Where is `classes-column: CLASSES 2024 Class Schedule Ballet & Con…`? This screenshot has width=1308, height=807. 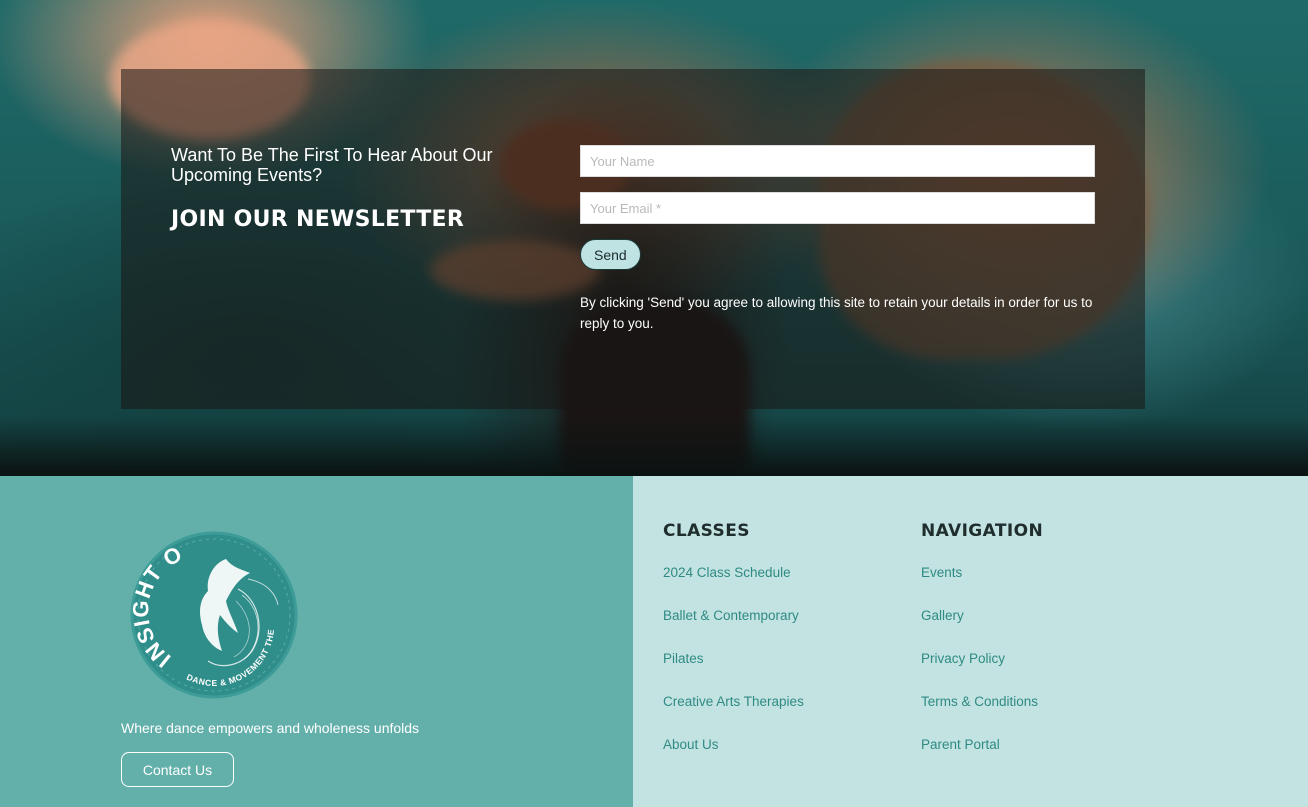
classes-column: CLASSES 2024 Class Schedule Ballet & Con… is located at coordinates (733, 650).